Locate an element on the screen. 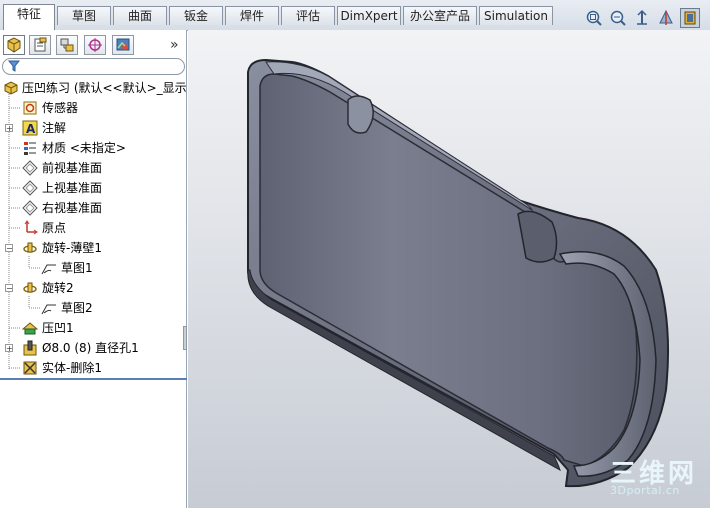 Image resolution: width=710 pixels, height=511 pixels. annotations-icon: A is located at coordinates (30, 128).